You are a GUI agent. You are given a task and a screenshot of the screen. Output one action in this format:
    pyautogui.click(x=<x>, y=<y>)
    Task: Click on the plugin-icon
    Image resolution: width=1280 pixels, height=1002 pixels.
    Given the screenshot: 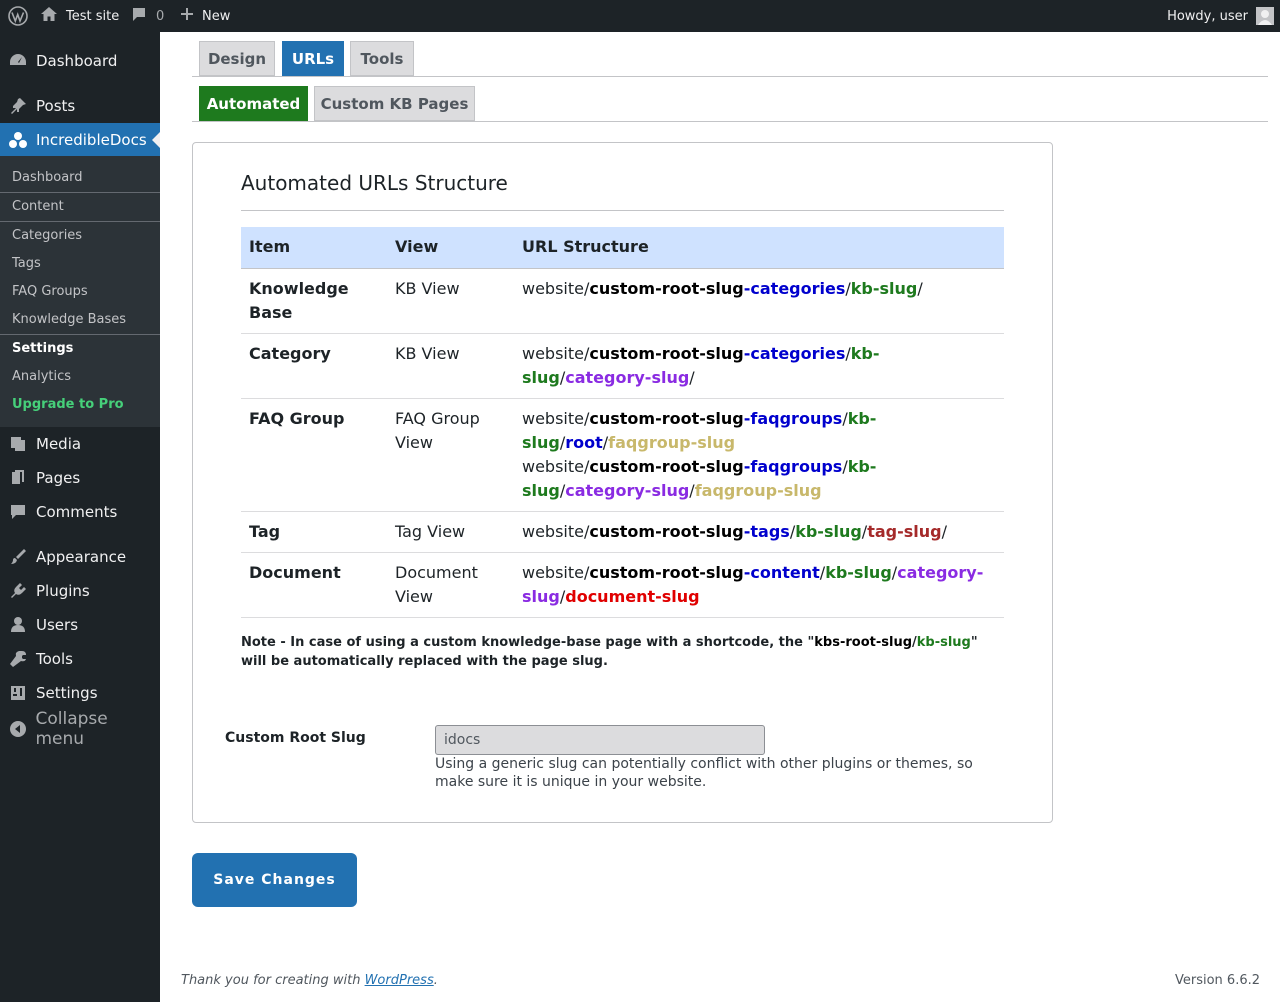 What is the action you would take?
    pyautogui.click(x=18, y=591)
    